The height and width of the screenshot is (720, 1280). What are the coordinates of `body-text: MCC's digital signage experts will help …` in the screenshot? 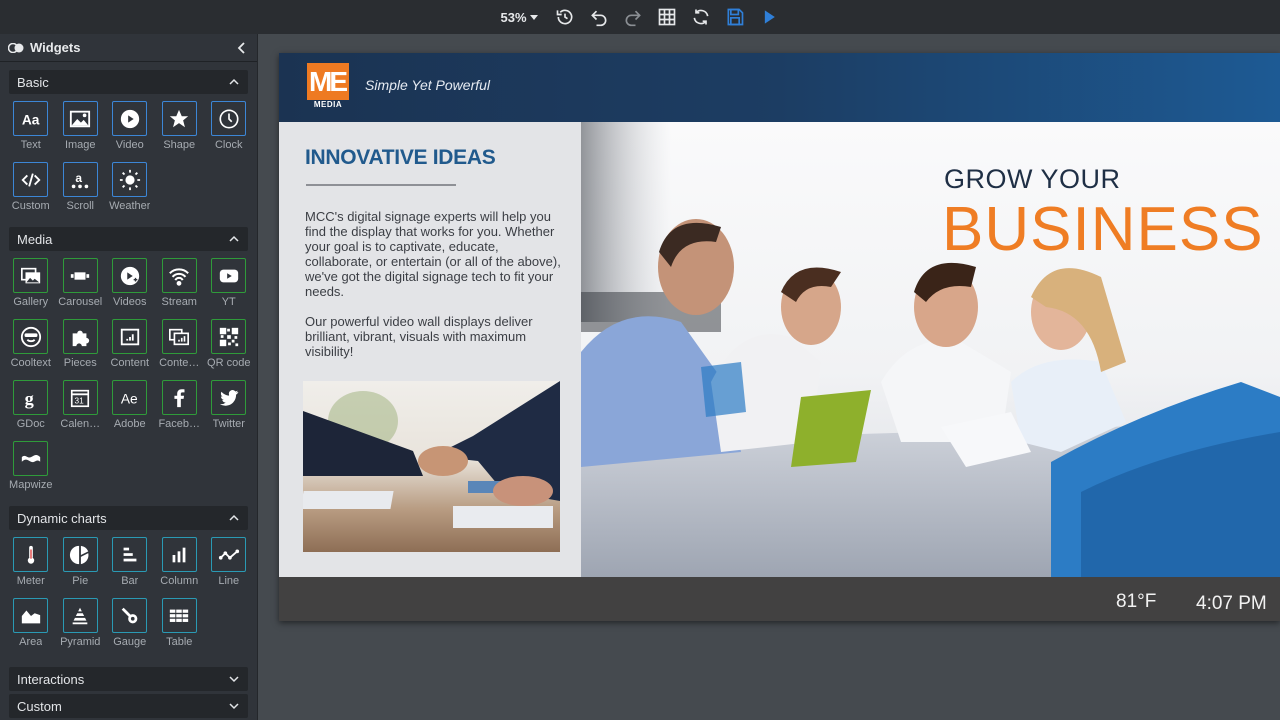 It's located at (435, 284).